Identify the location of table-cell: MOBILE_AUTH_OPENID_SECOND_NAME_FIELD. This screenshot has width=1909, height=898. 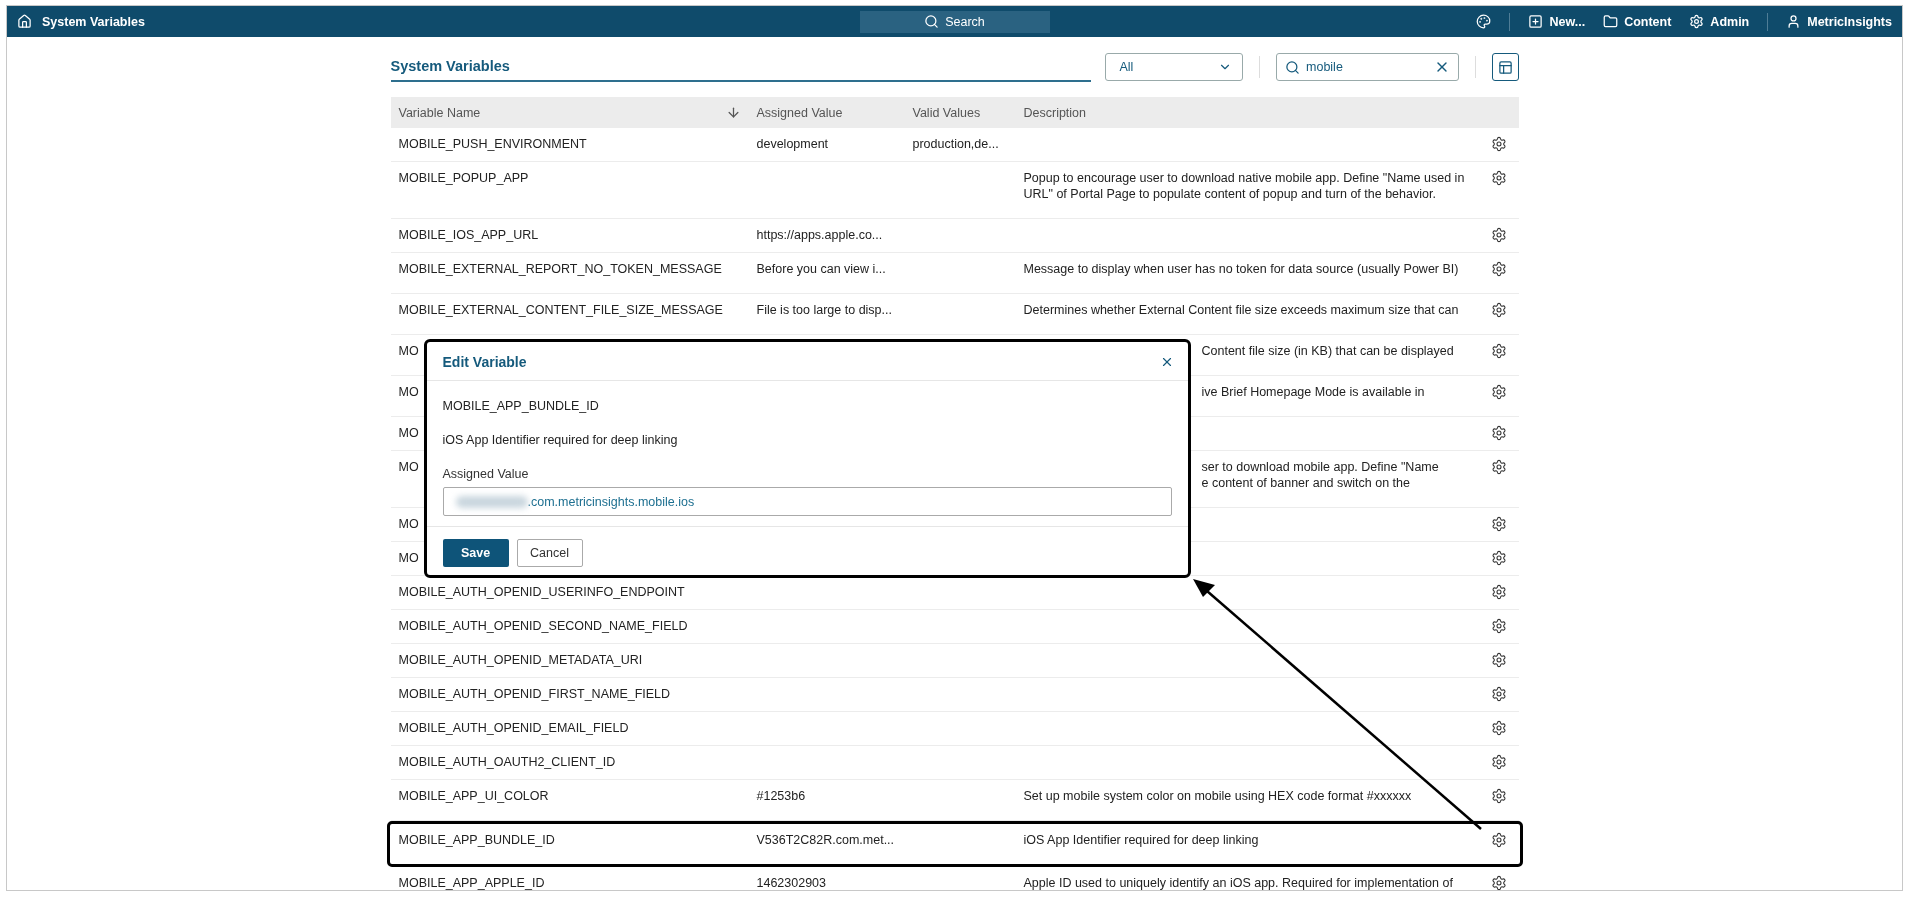
(543, 626).